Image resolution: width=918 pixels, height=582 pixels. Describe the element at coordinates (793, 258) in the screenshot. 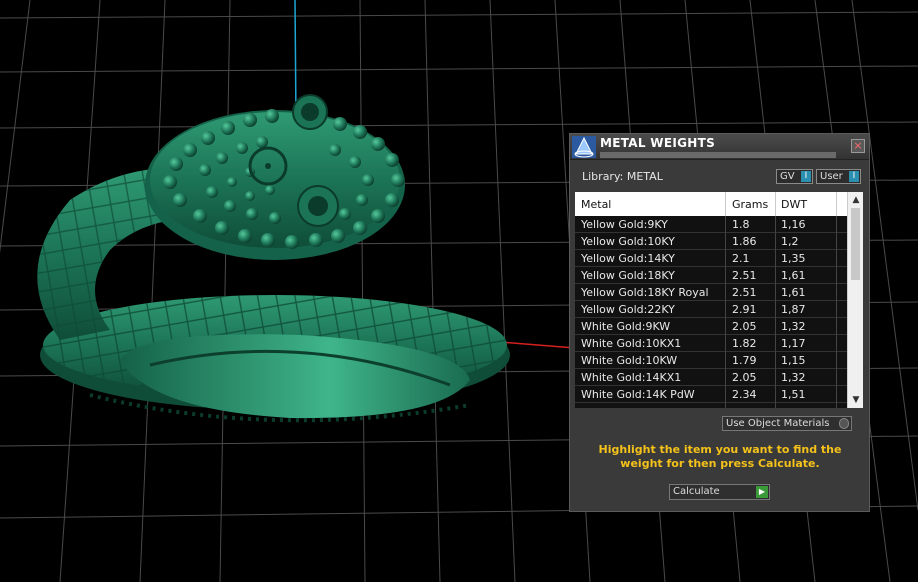

I see `dwt-cell: 1,35` at that location.